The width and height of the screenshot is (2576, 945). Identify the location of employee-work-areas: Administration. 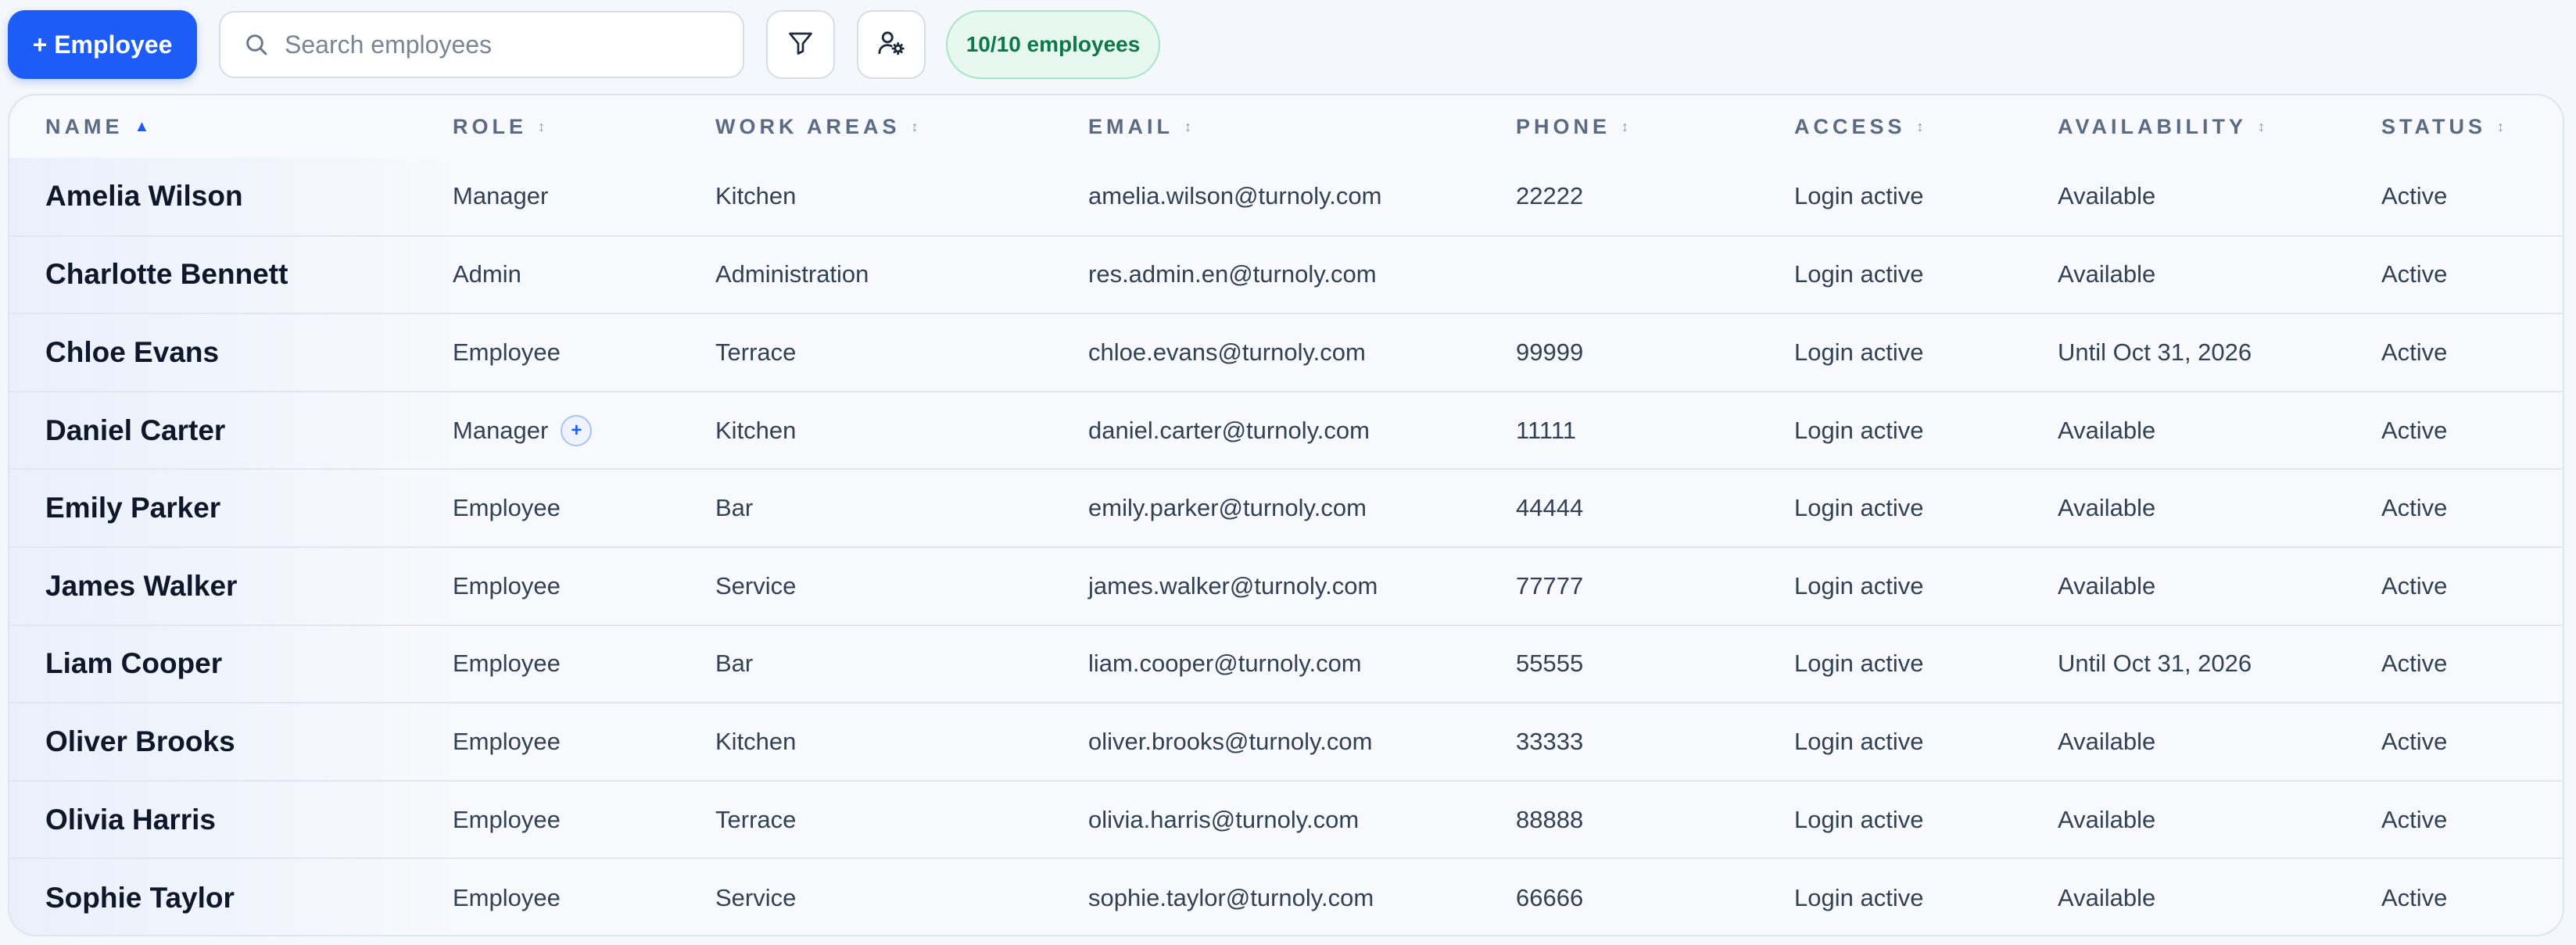
(792, 274).